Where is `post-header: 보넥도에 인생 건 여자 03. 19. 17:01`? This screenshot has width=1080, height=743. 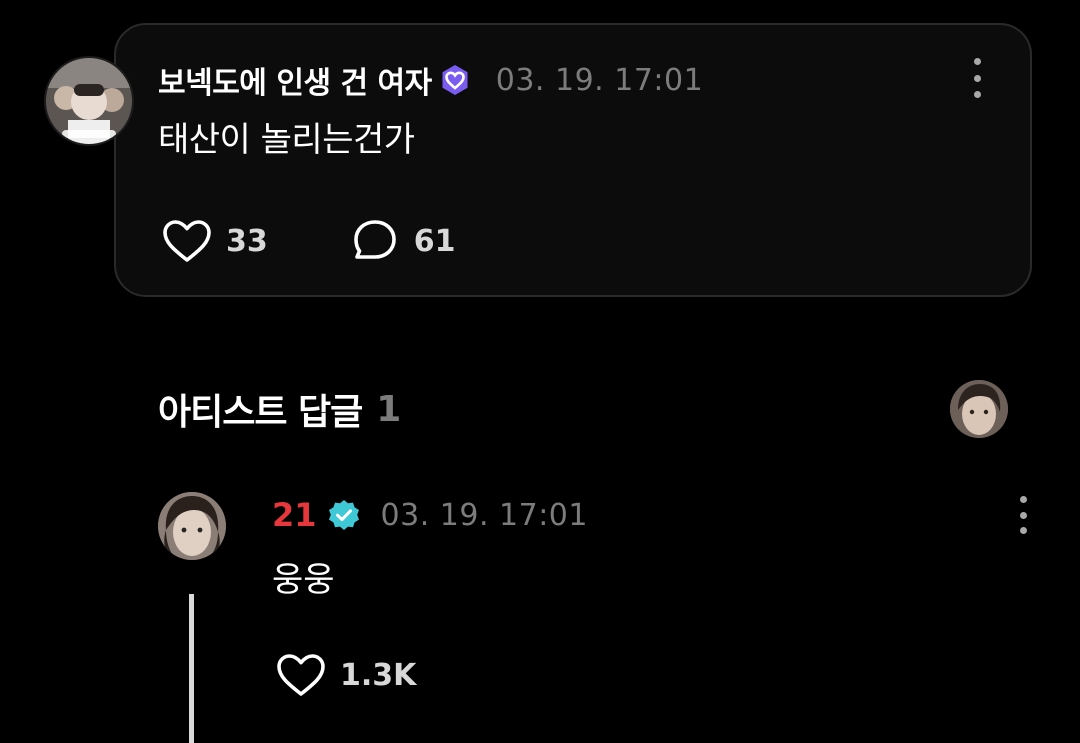
post-header: 보넥도에 인생 건 여자 03. 19. 17:01 is located at coordinates (430, 80).